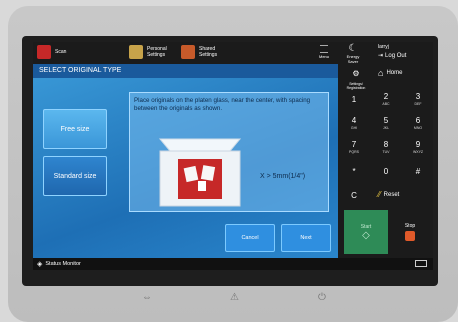 The image size is (458, 322). I want to click on personal-settings-icon, so click(136, 52).